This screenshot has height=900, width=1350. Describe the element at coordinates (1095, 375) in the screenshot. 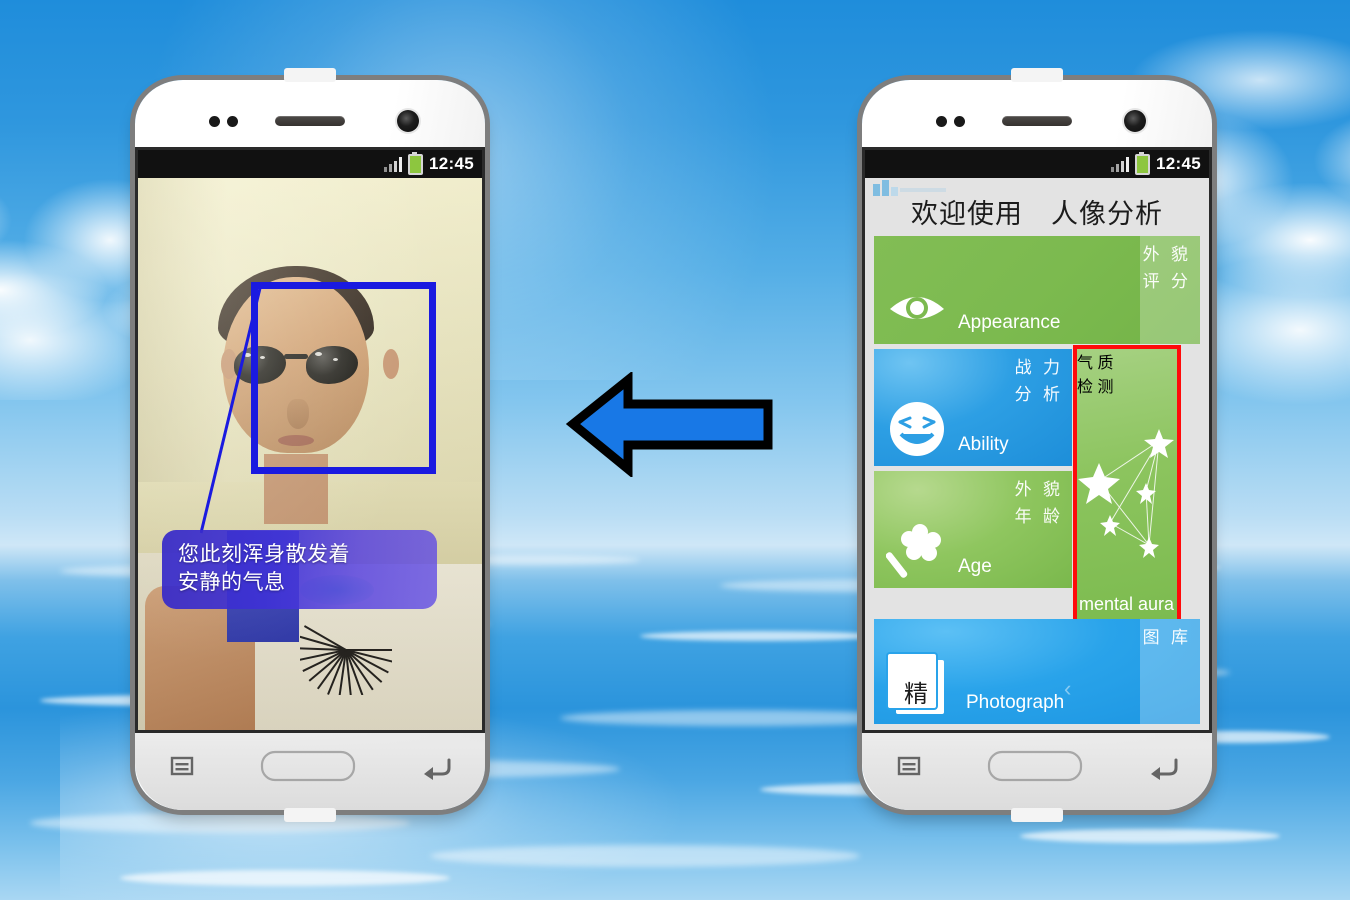

I see `tile-aura-cn: 气 质 检 测` at that location.